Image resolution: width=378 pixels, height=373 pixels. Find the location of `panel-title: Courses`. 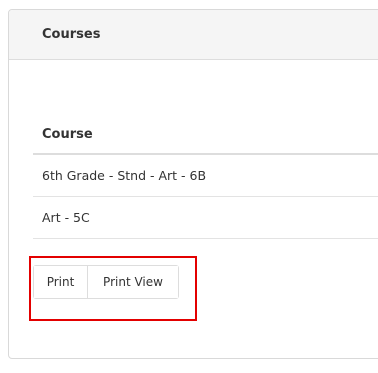

panel-title: Courses is located at coordinates (71, 34).